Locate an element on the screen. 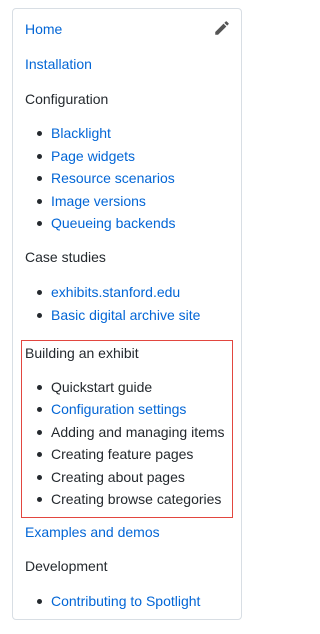 This screenshot has width=320, height=634. nav-home-link: Home is located at coordinates (43, 29).